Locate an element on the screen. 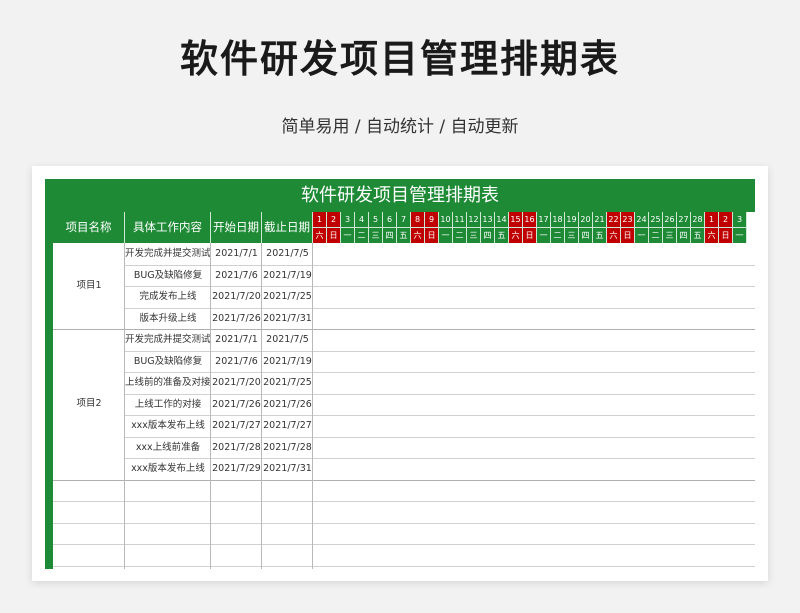  project-name-cell: 项目1 is located at coordinates (89, 286).